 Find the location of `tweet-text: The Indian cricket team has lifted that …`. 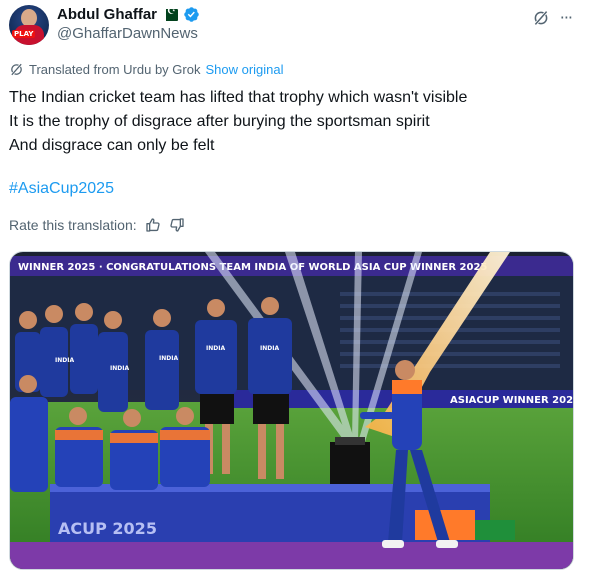

tweet-text: The Indian cricket team has lifted that … is located at coordinates (289, 122).